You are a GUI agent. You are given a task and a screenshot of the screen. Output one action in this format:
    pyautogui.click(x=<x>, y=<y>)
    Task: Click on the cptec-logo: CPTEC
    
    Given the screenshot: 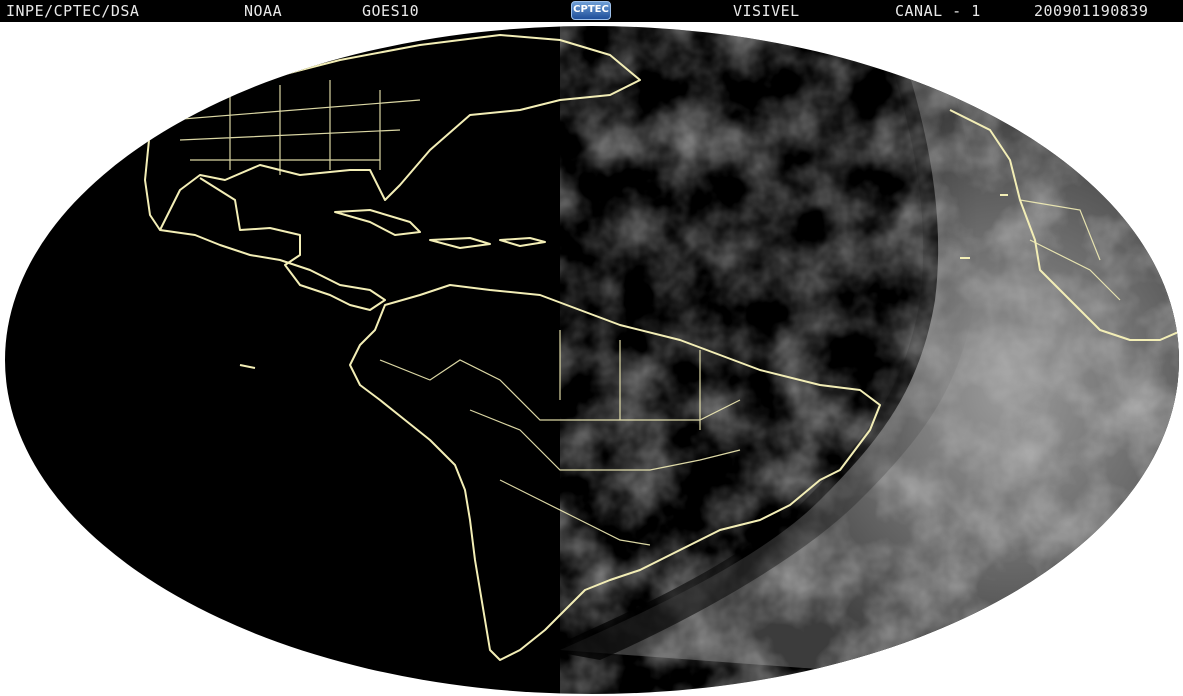 What is the action you would take?
    pyautogui.click(x=591, y=10)
    